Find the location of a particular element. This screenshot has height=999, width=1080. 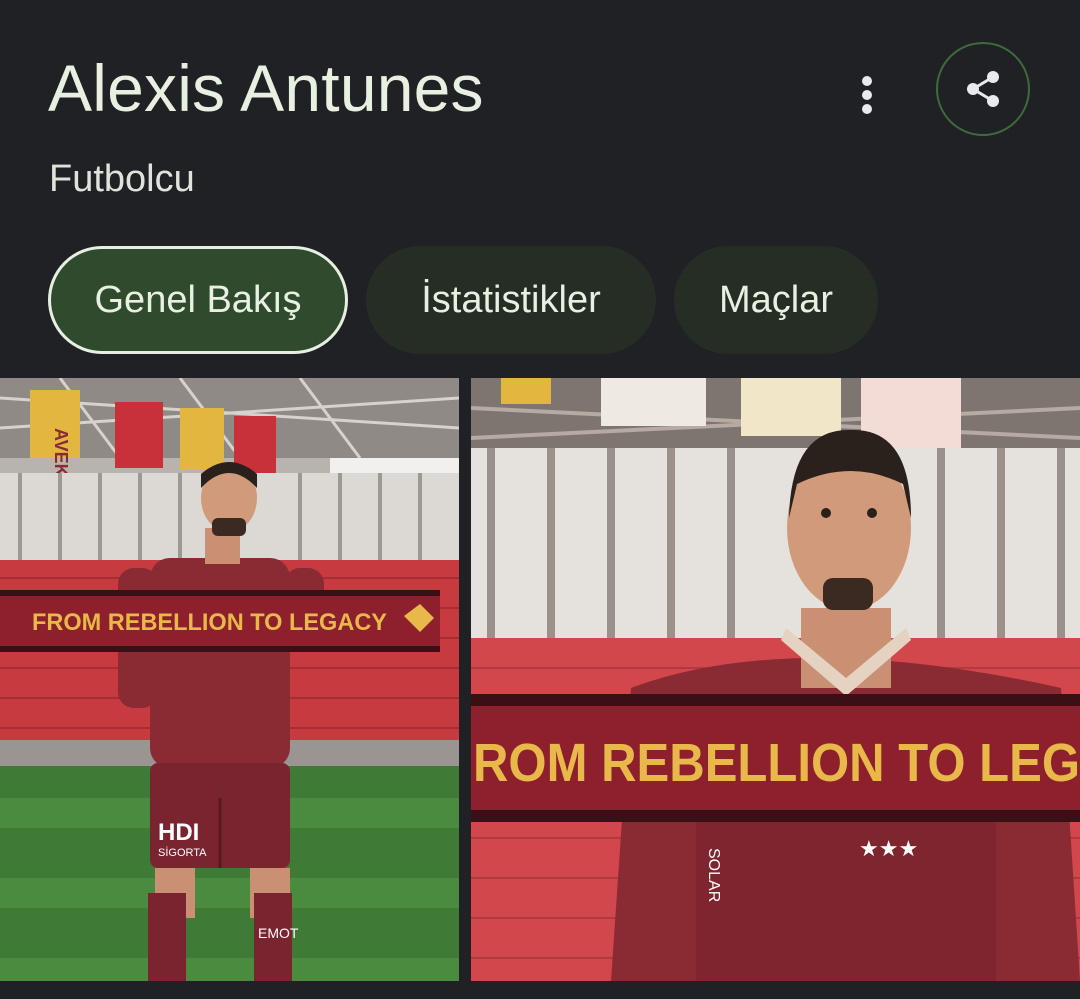

scarf-text: FROM REBELLION TO LEGACY is located at coordinates (209, 622).